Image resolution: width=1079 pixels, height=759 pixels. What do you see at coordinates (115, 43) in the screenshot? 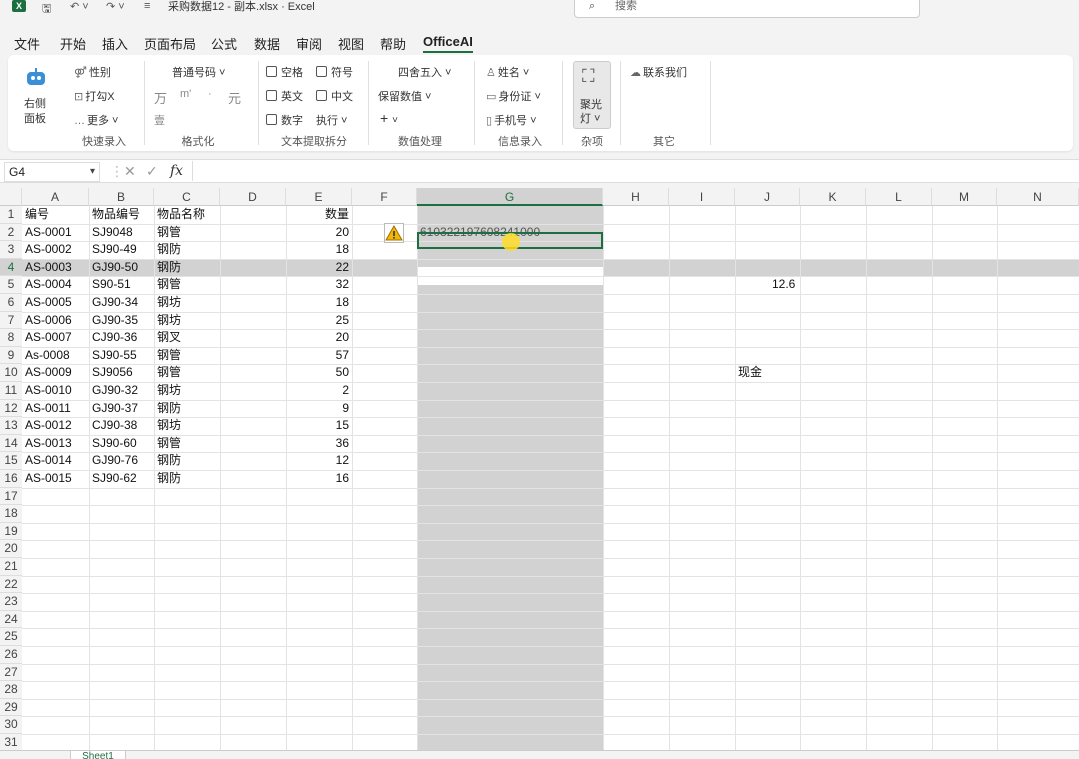
I see `tab-insert: 插入` at bounding box center [115, 43].